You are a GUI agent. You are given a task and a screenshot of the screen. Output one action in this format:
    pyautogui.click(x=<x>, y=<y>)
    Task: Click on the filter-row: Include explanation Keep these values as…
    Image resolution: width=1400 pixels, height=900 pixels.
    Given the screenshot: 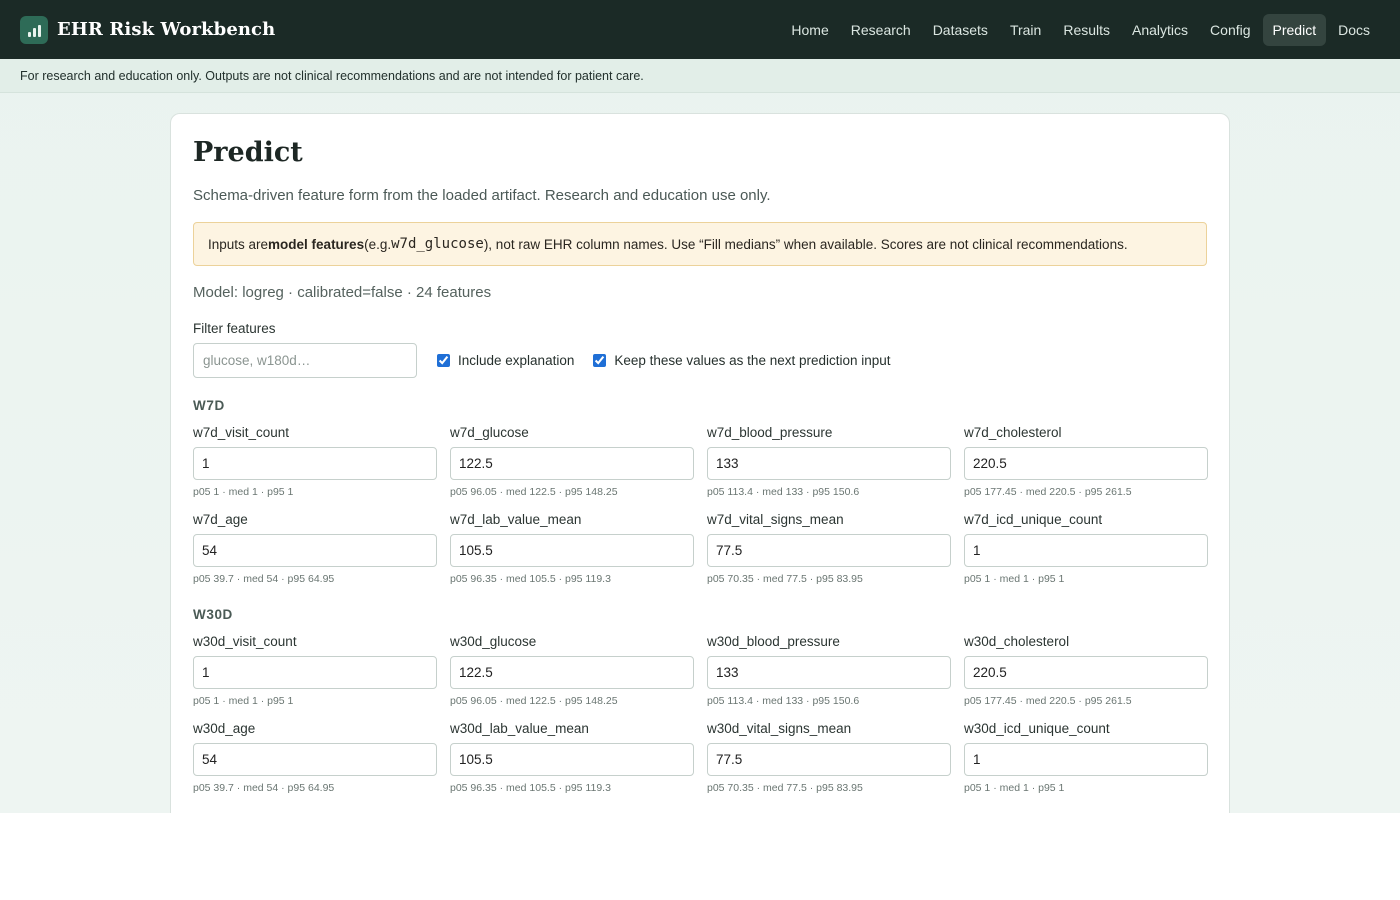 What is the action you would take?
    pyautogui.click(x=700, y=360)
    